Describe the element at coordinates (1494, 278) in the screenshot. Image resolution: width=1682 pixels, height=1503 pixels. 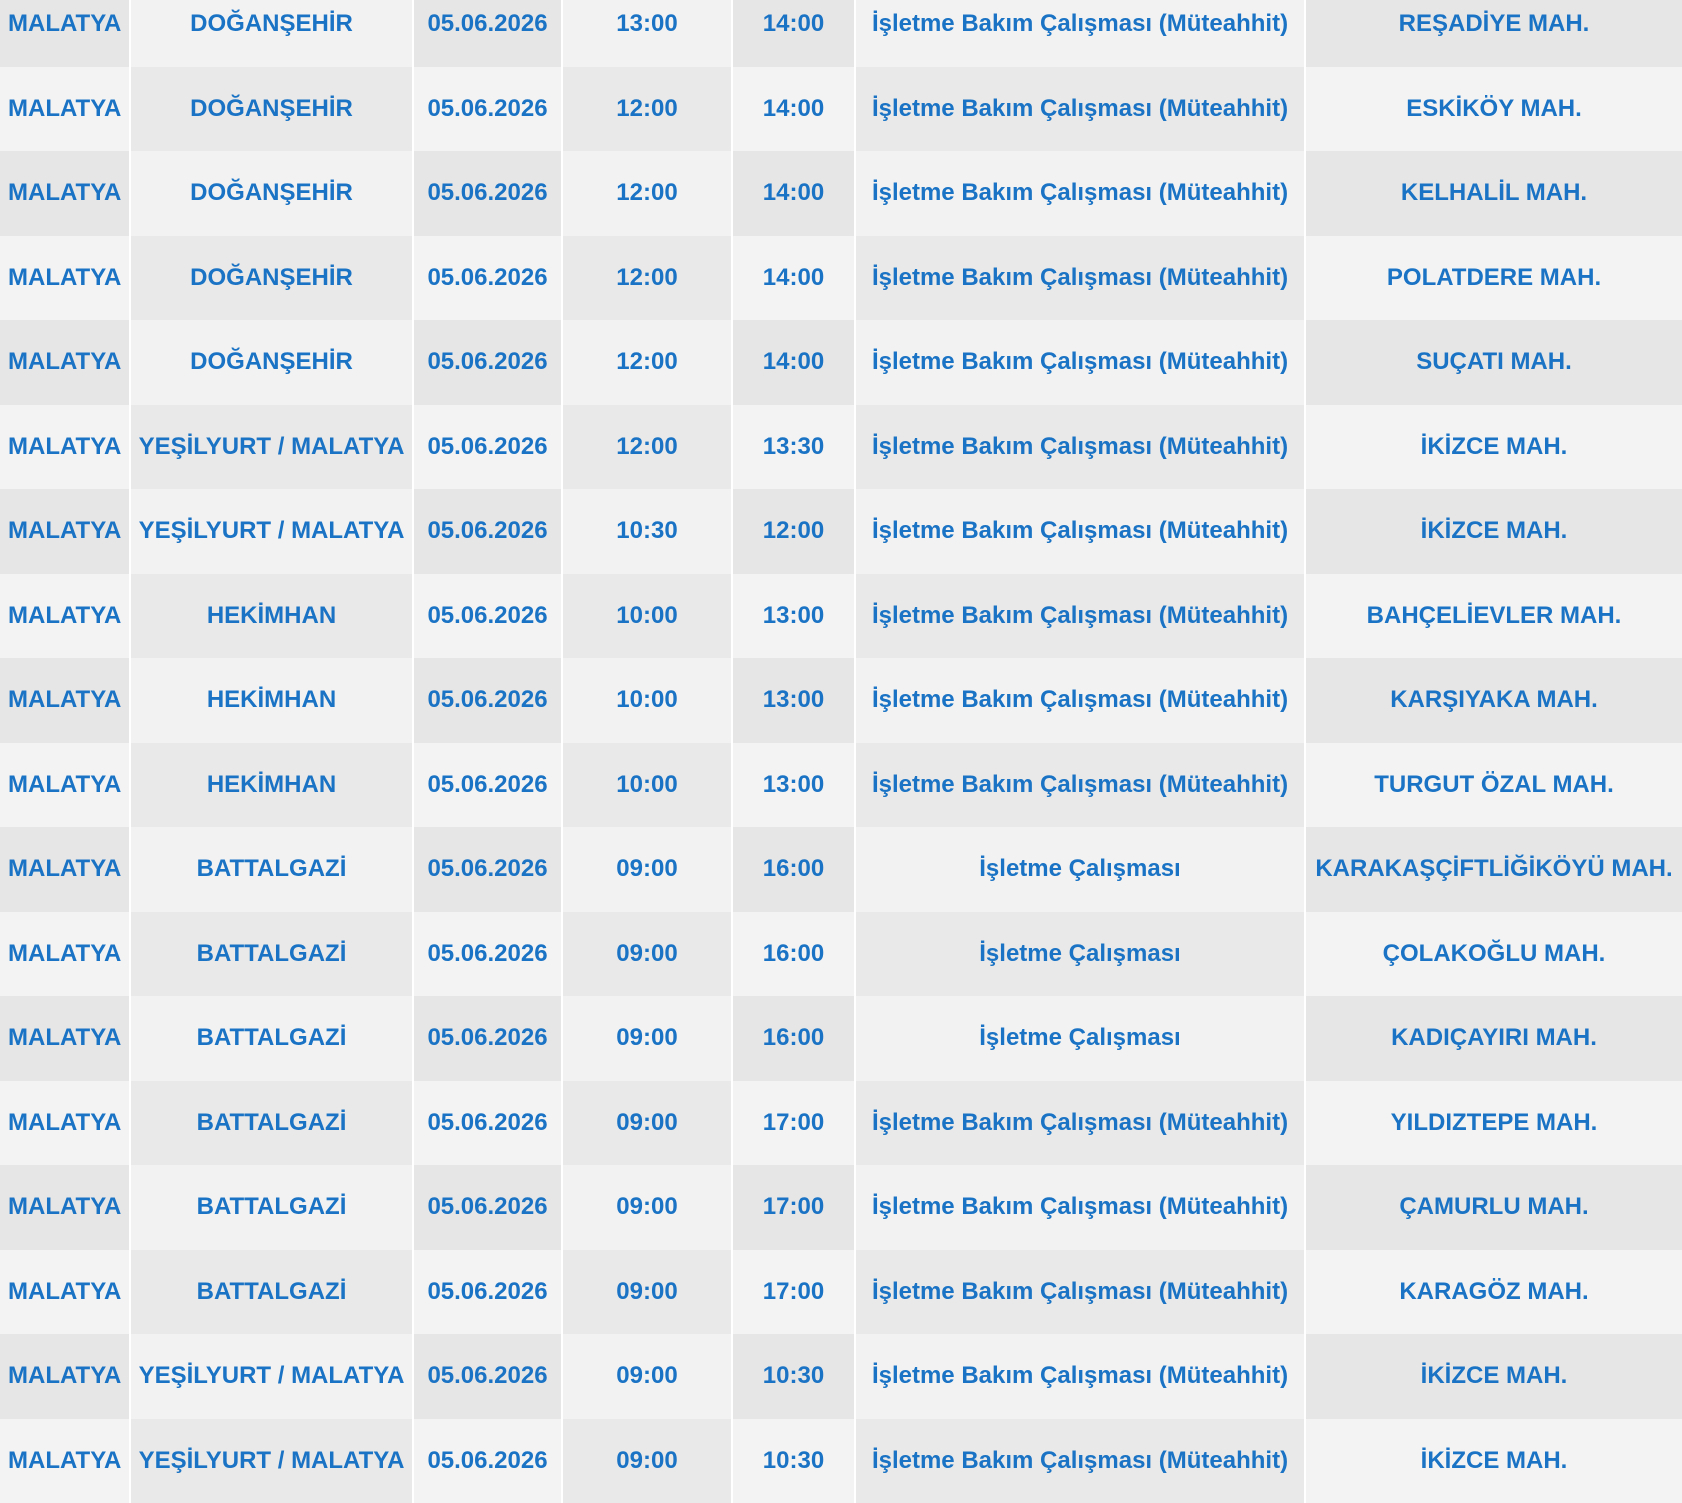
I see `cell-mahalle: POLATDERE MAH.` at that location.